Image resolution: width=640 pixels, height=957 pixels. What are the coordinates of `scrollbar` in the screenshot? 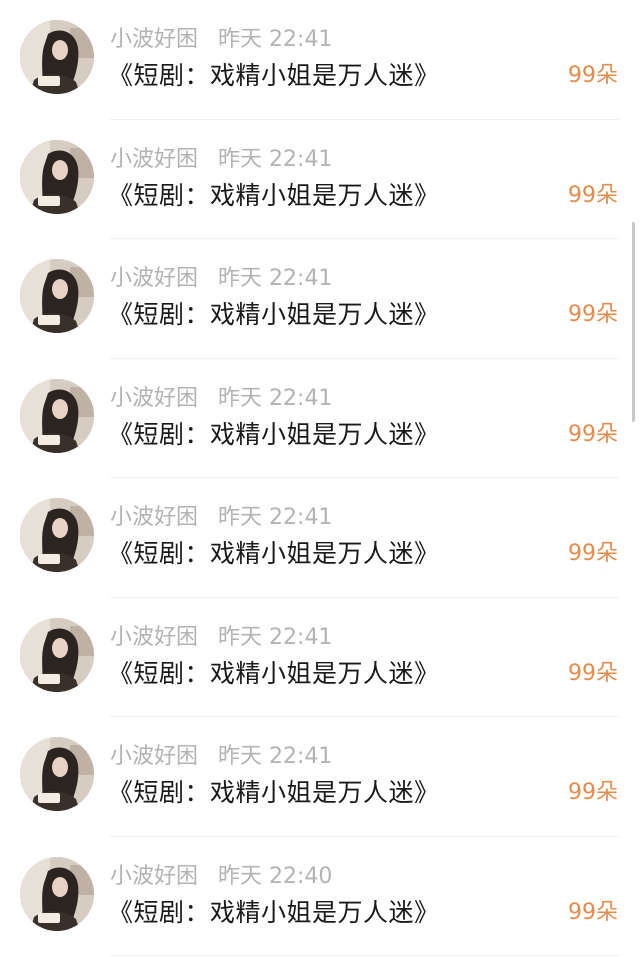 It's located at (633, 322).